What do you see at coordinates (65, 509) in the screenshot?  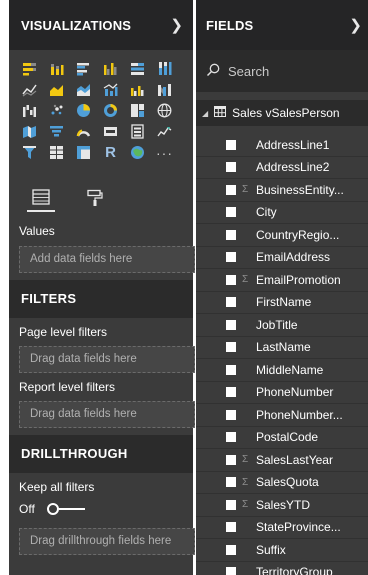 I see `keep-all-filters-toggle` at bounding box center [65, 509].